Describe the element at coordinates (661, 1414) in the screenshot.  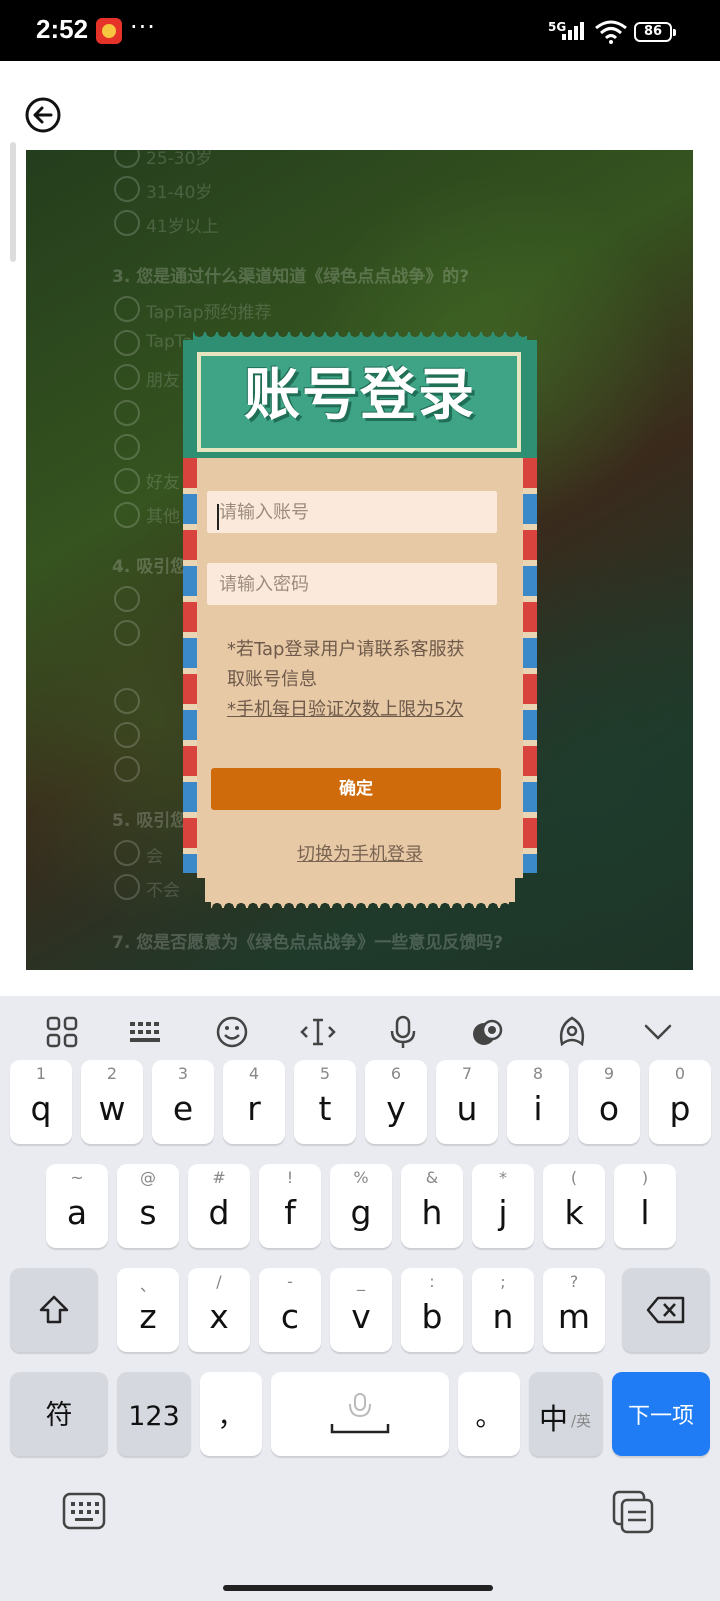
I see `next-field-key: 下一项` at that location.